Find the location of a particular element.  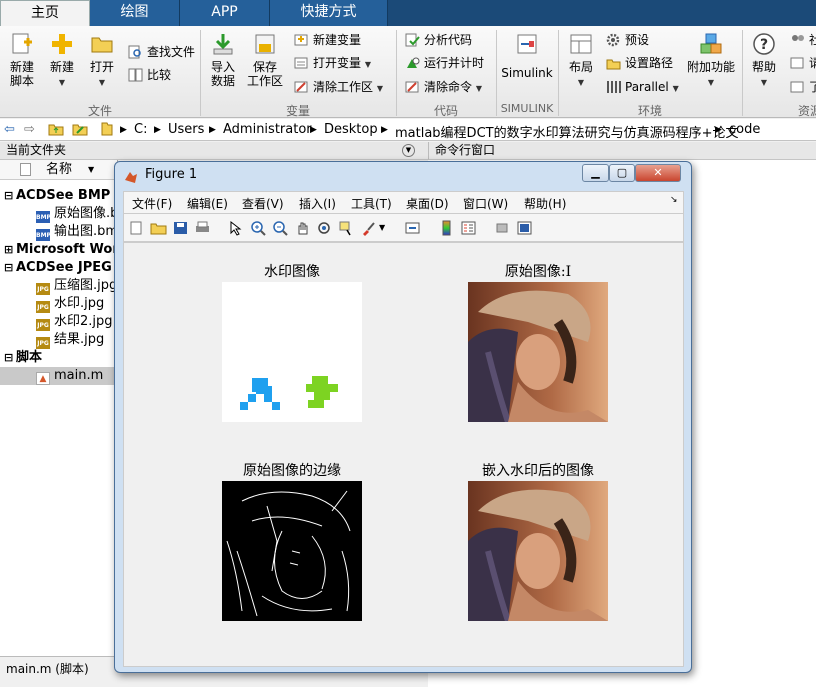

request-support-button: 请 is located at coordinates (803, 63).